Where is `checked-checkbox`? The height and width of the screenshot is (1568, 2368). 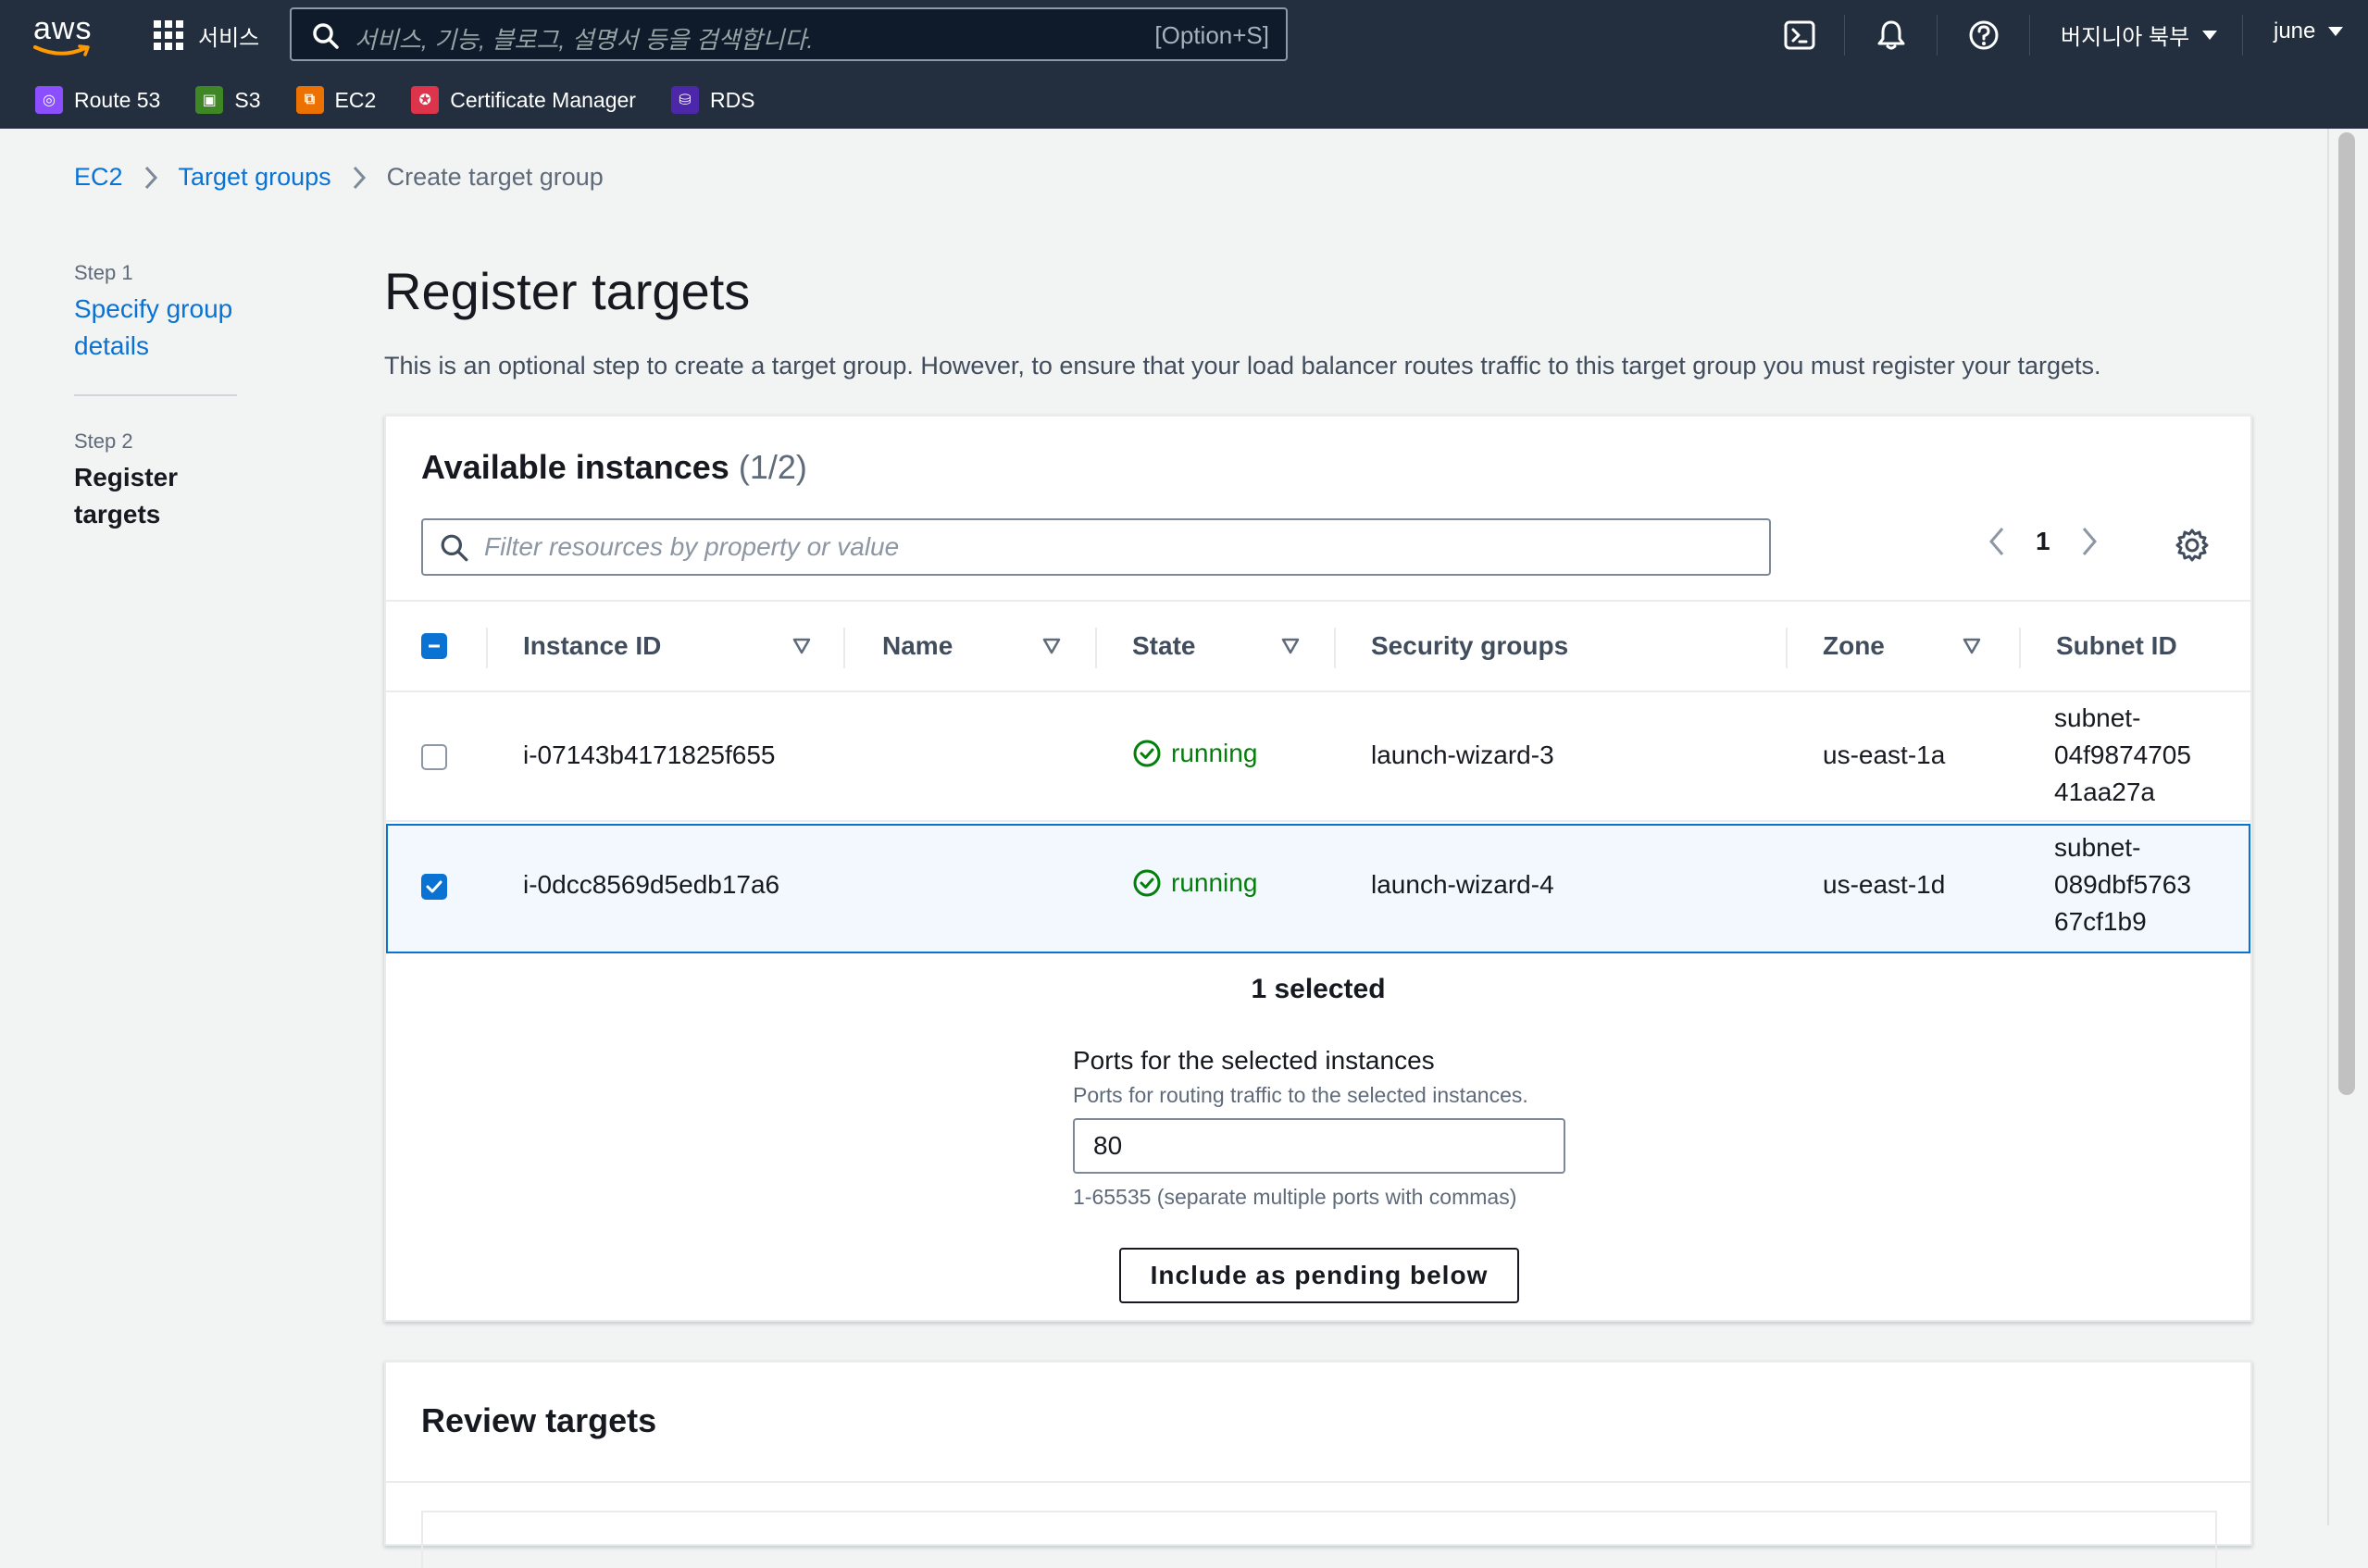
checked-checkbox is located at coordinates (434, 887).